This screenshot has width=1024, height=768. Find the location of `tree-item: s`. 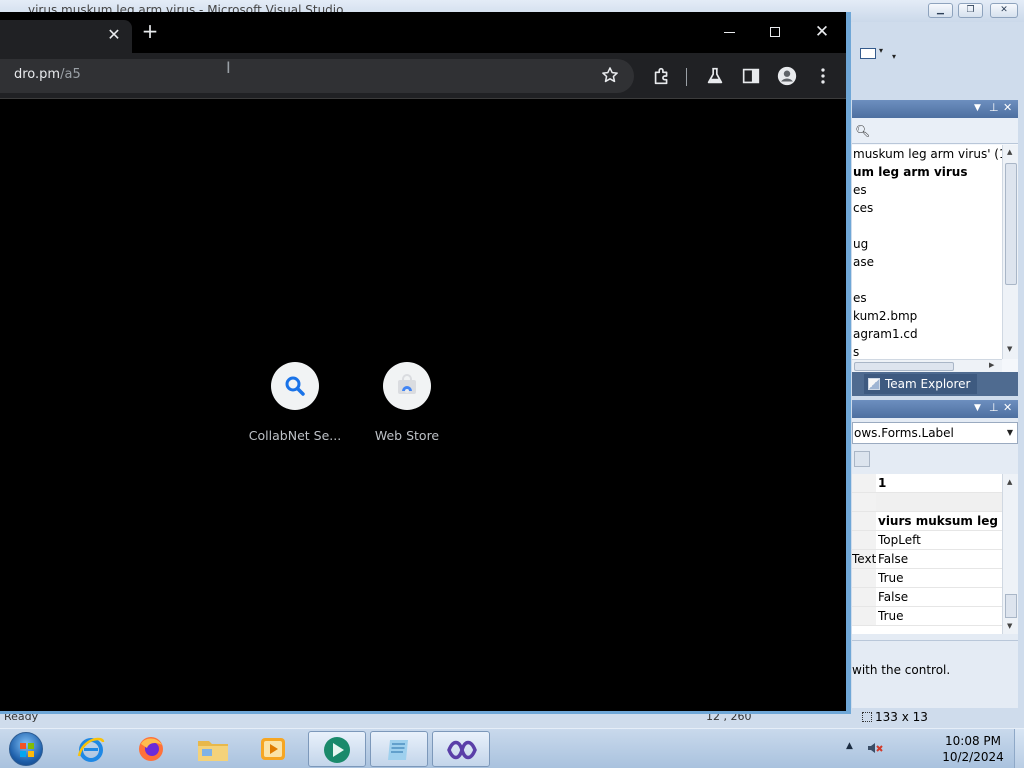

tree-item: s is located at coordinates (927, 351).